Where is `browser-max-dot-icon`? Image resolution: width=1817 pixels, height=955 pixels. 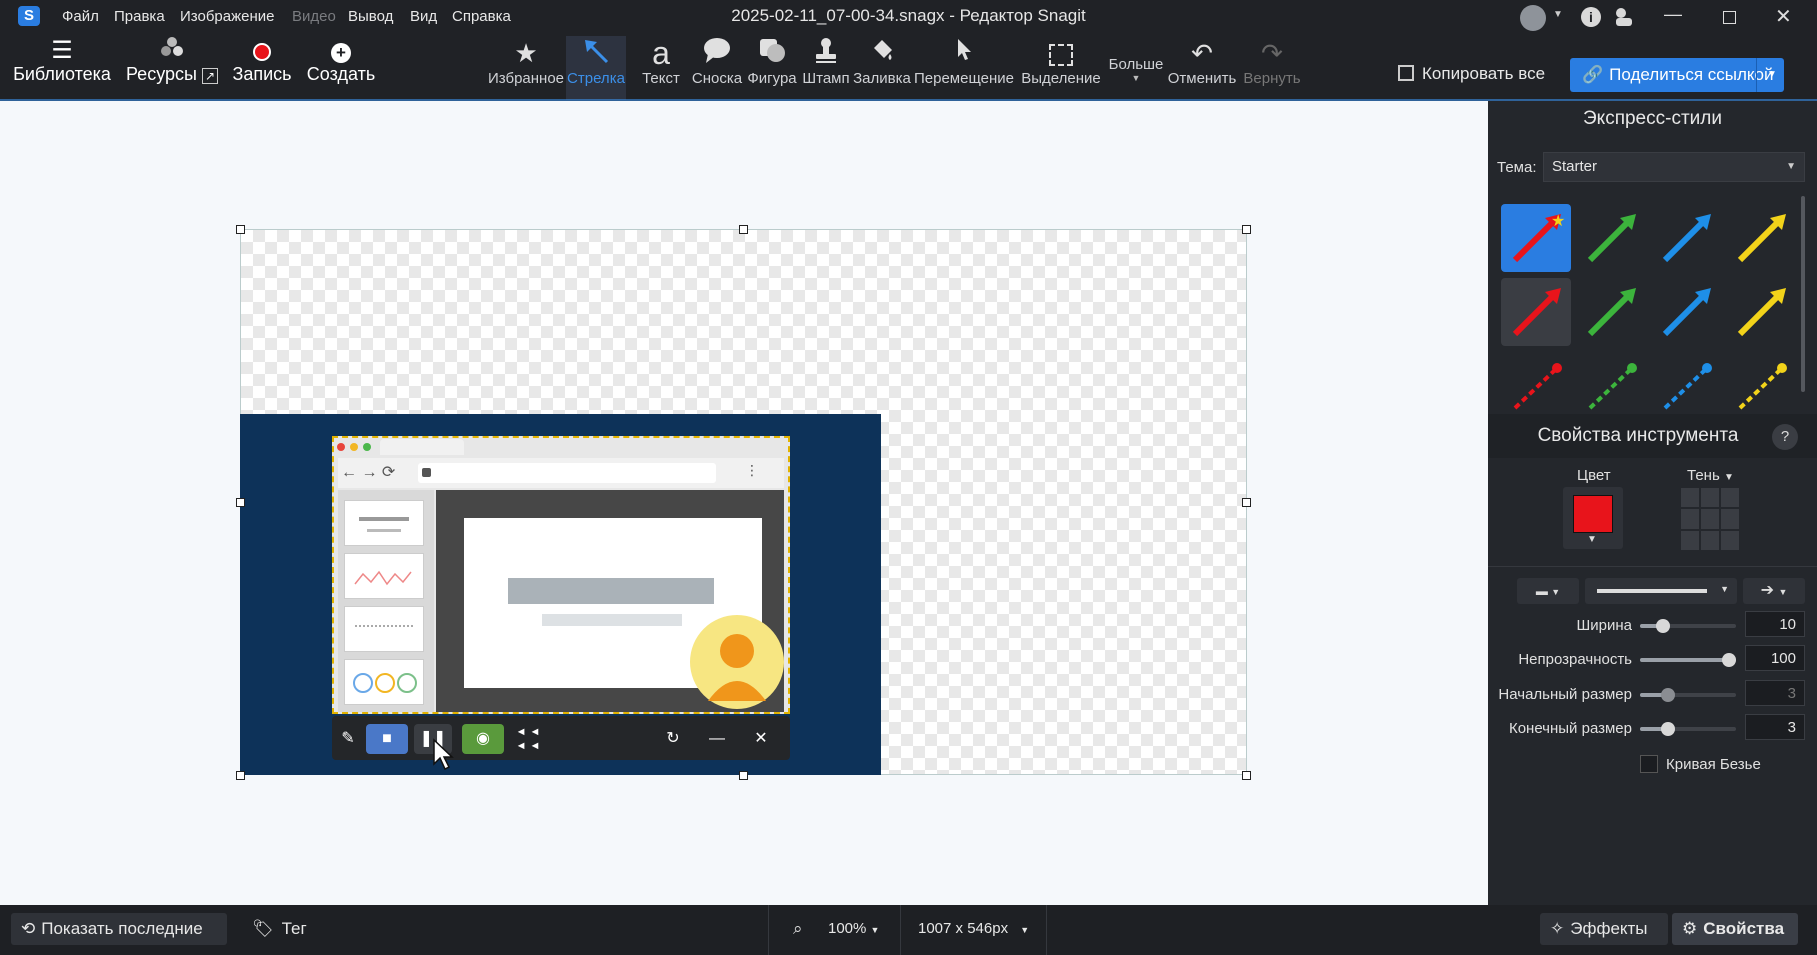 browser-max-dot-icon is located at coordinates (367, 447).